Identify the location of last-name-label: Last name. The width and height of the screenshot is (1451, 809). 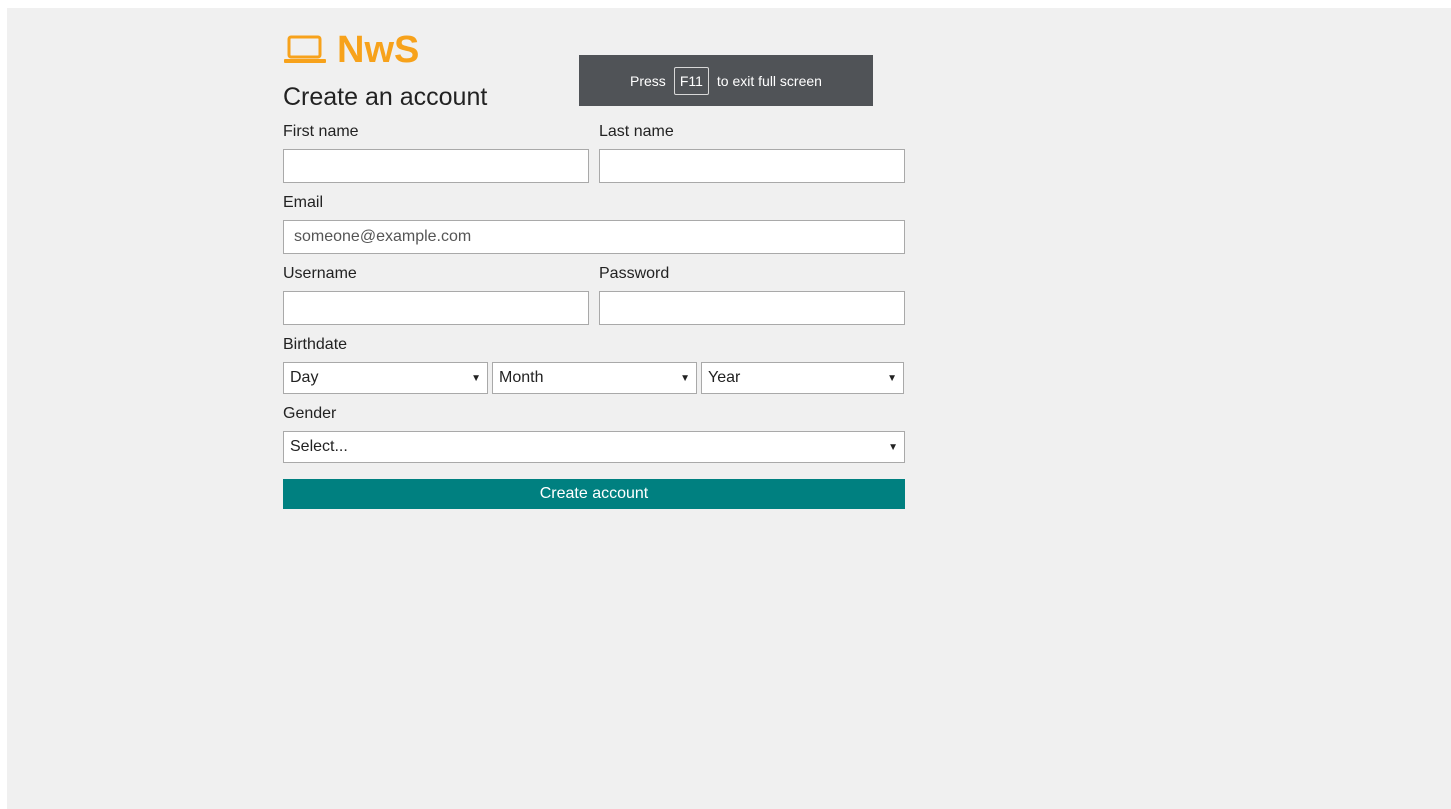
(636, 131).